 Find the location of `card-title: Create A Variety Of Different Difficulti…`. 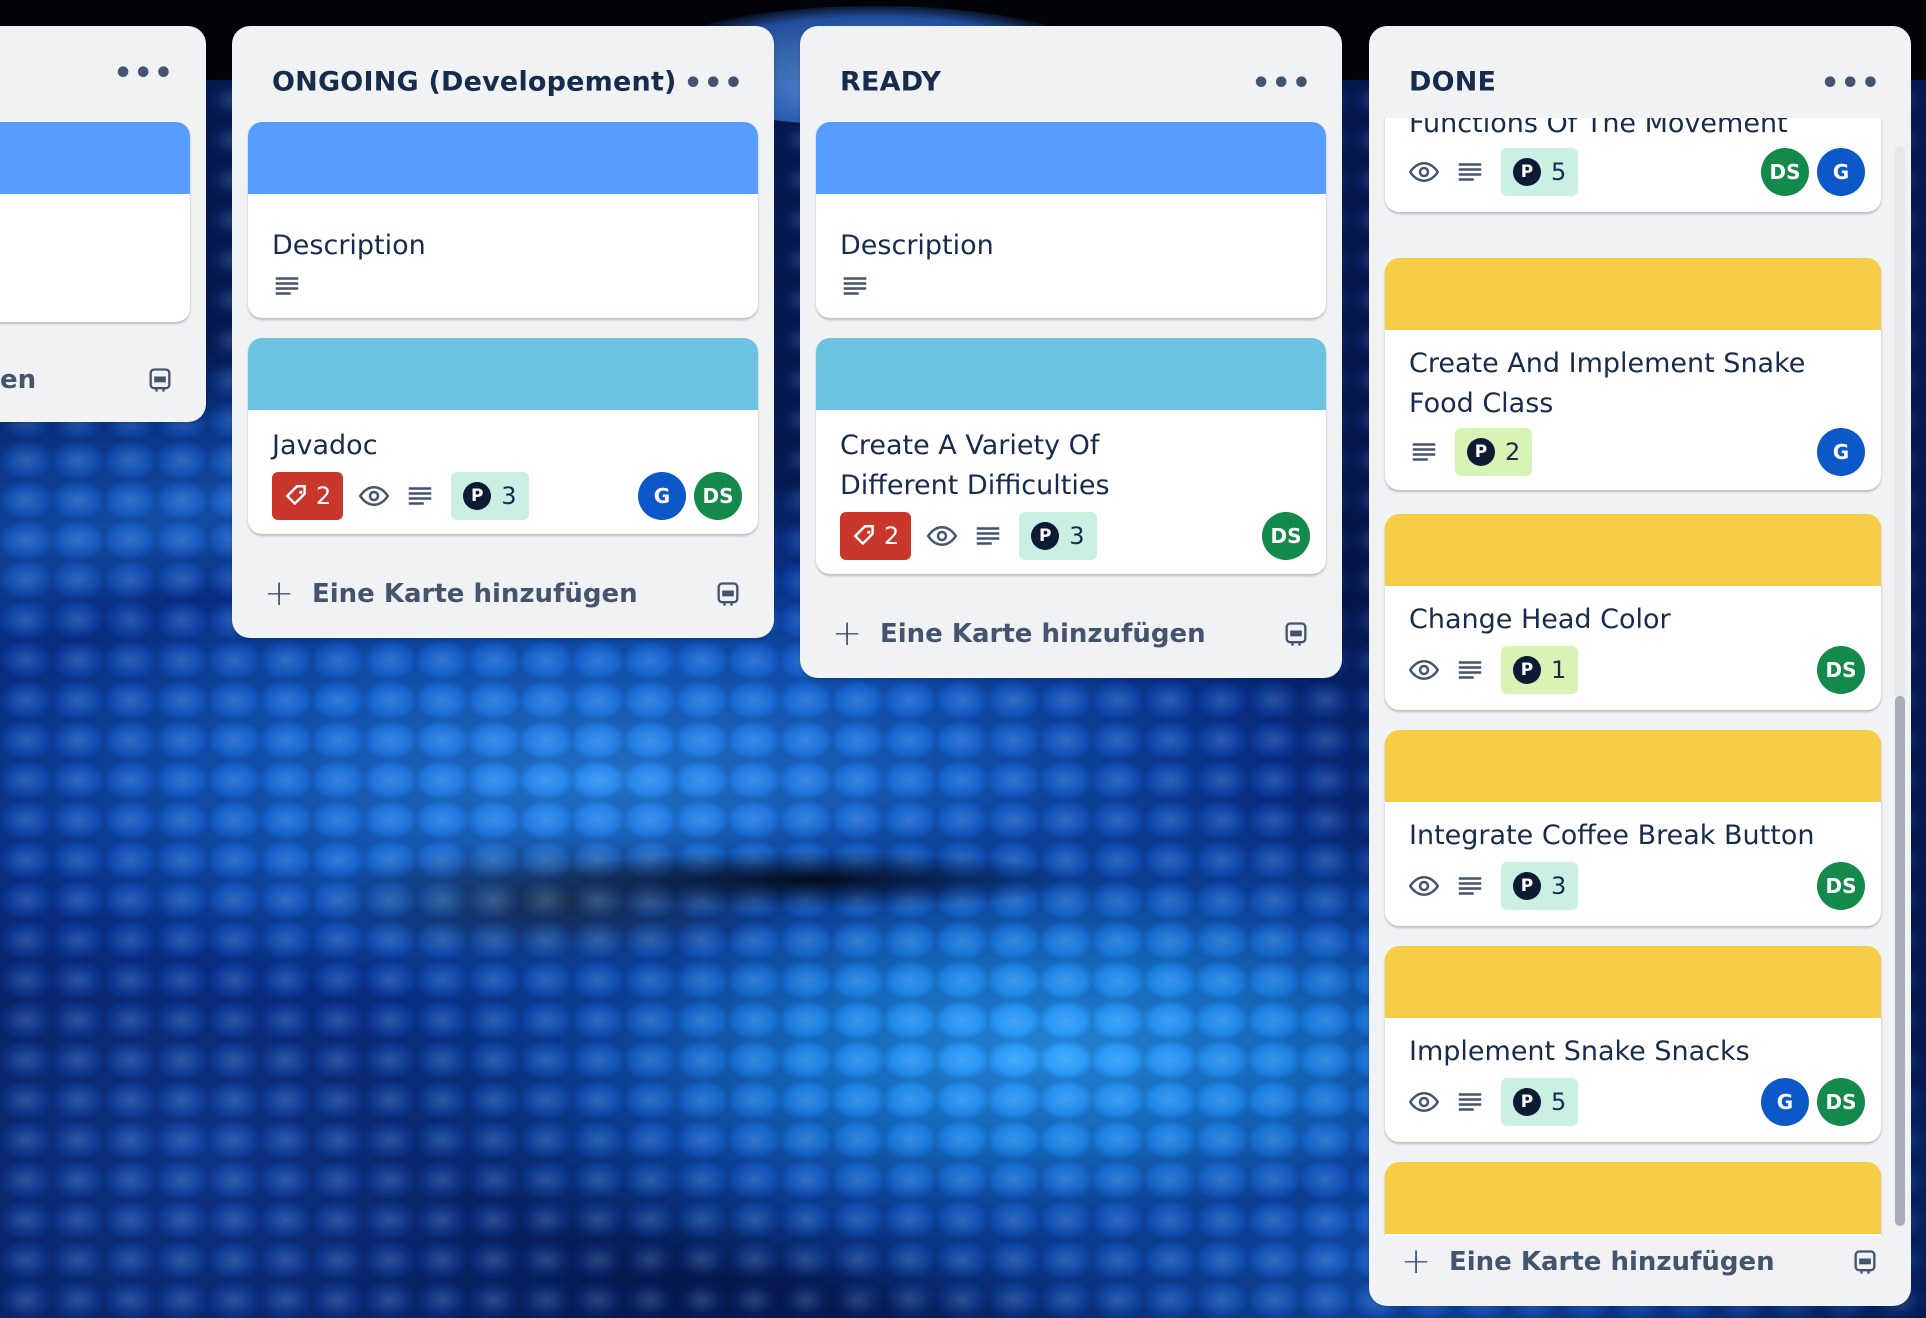

card-title: Create A Variety Of Different Difficulti… is located at coordinates (975, 465).